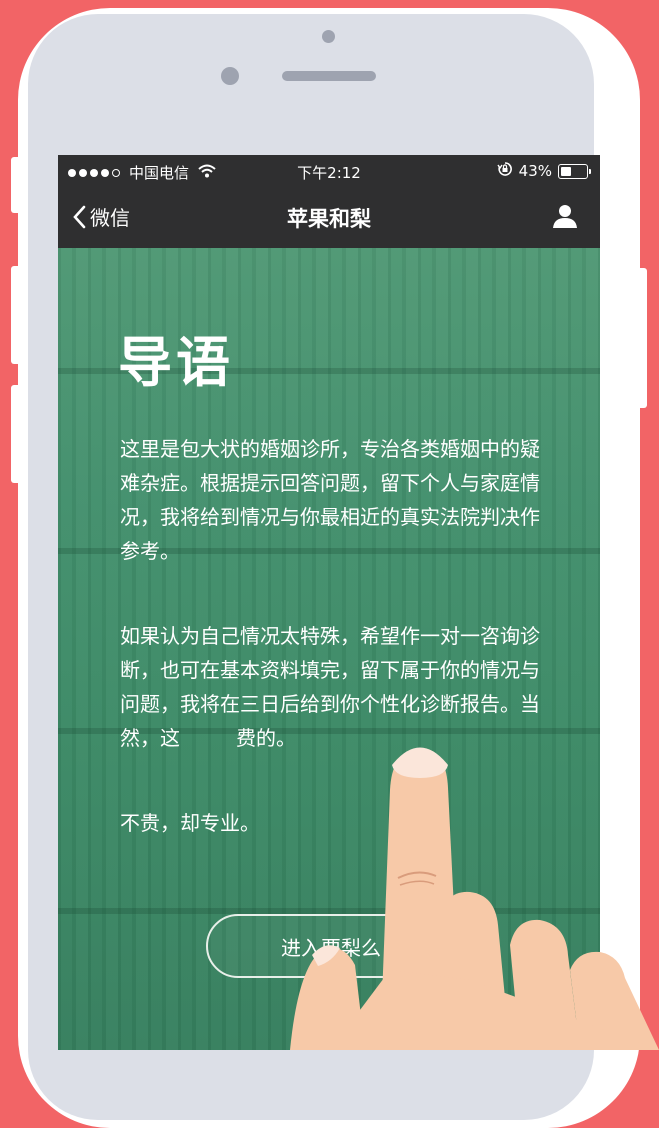 Image resolution: width=659 pixels, height=1128 pixels. I want to click on orientation-lock-icon, so click(505, 171).